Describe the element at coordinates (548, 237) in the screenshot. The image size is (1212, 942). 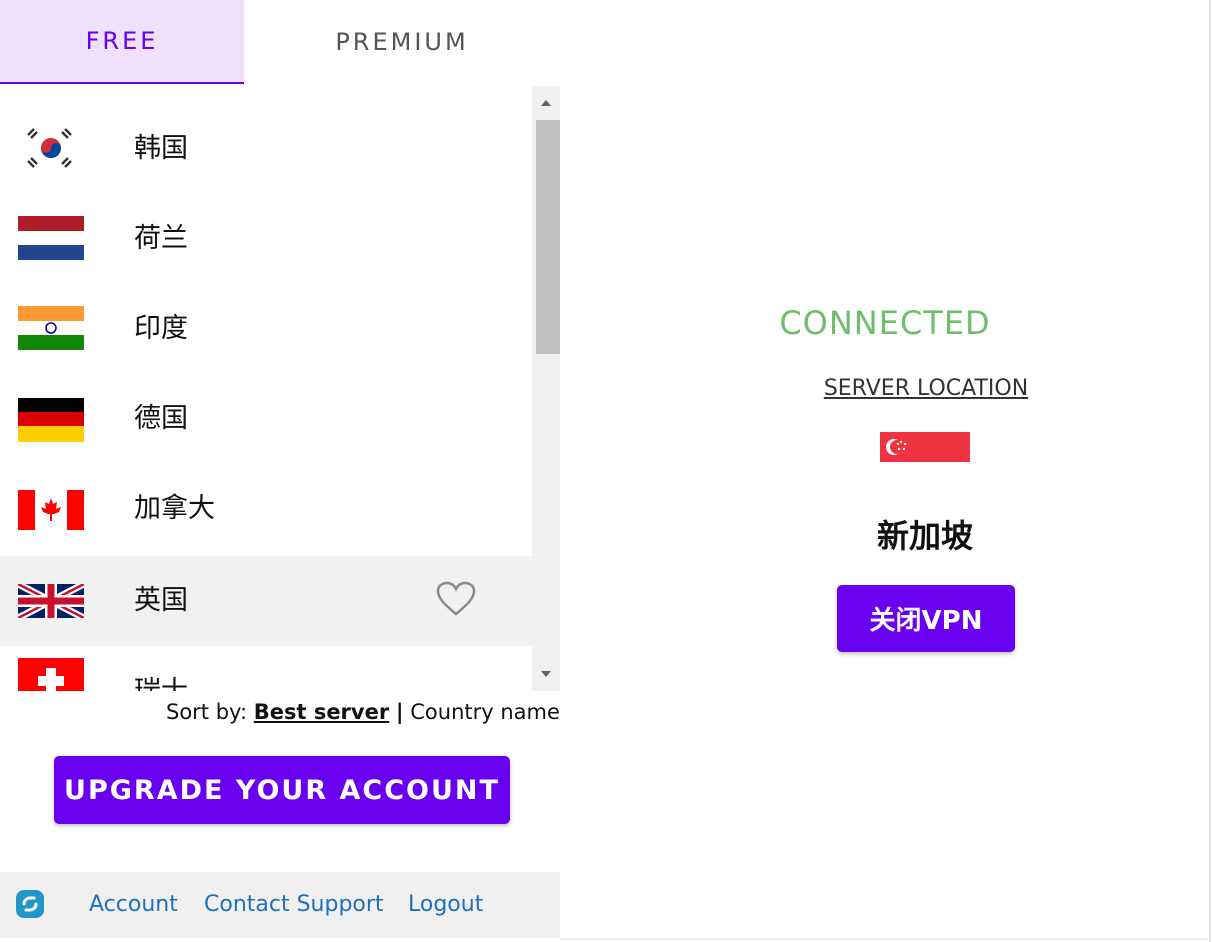
I see `scrollbar-thumb` at that location.